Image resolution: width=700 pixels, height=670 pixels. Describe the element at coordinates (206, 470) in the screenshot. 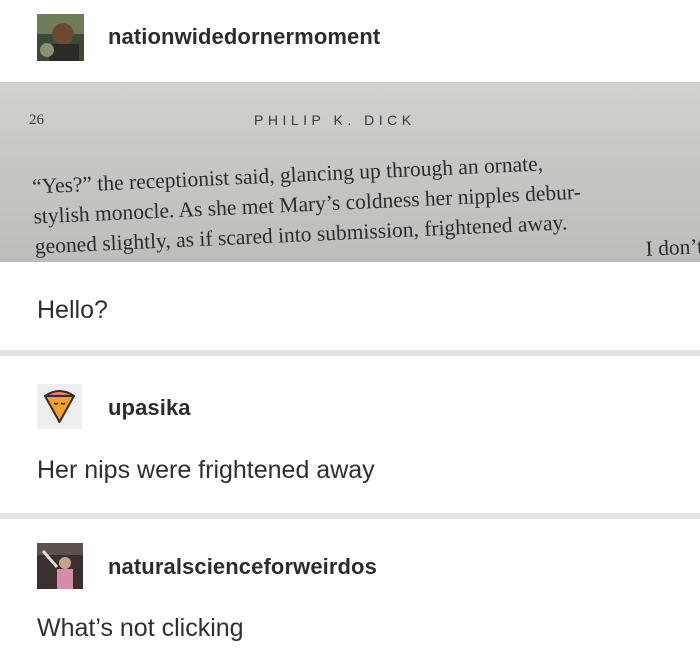

I see `post-text: Her nips were frightened away` at that location.